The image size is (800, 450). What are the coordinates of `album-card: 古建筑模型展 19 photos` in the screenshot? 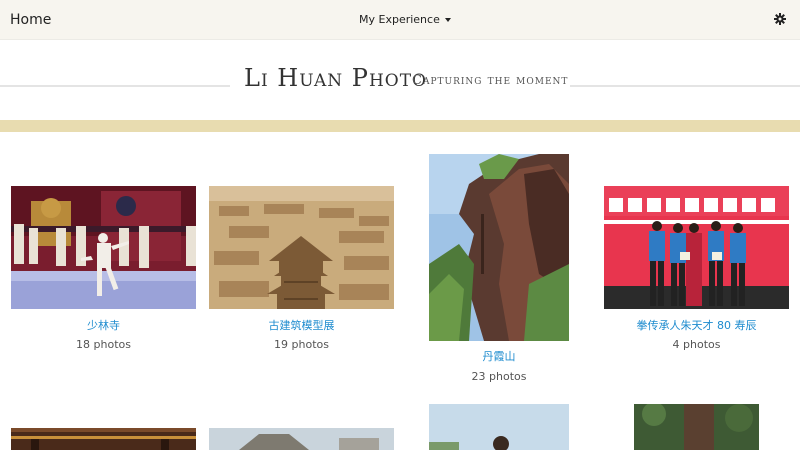 It's located at (301, 276).